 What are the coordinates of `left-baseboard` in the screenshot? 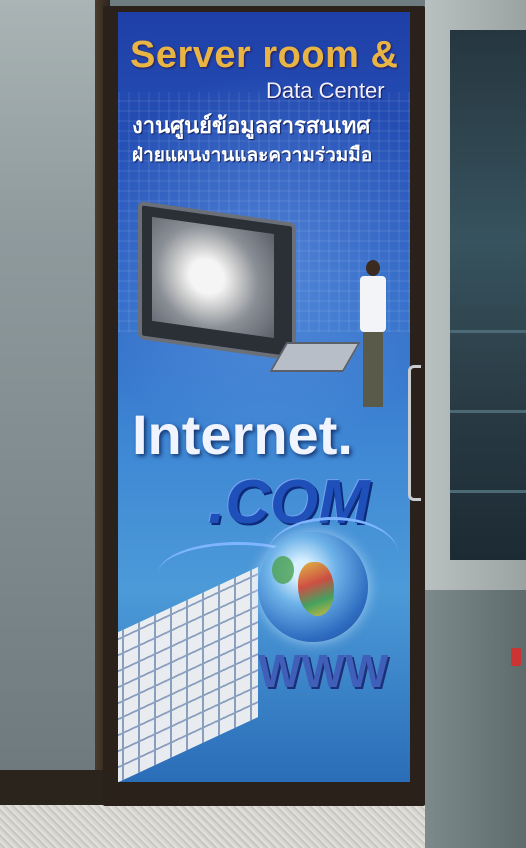 It's located at (55, 790).